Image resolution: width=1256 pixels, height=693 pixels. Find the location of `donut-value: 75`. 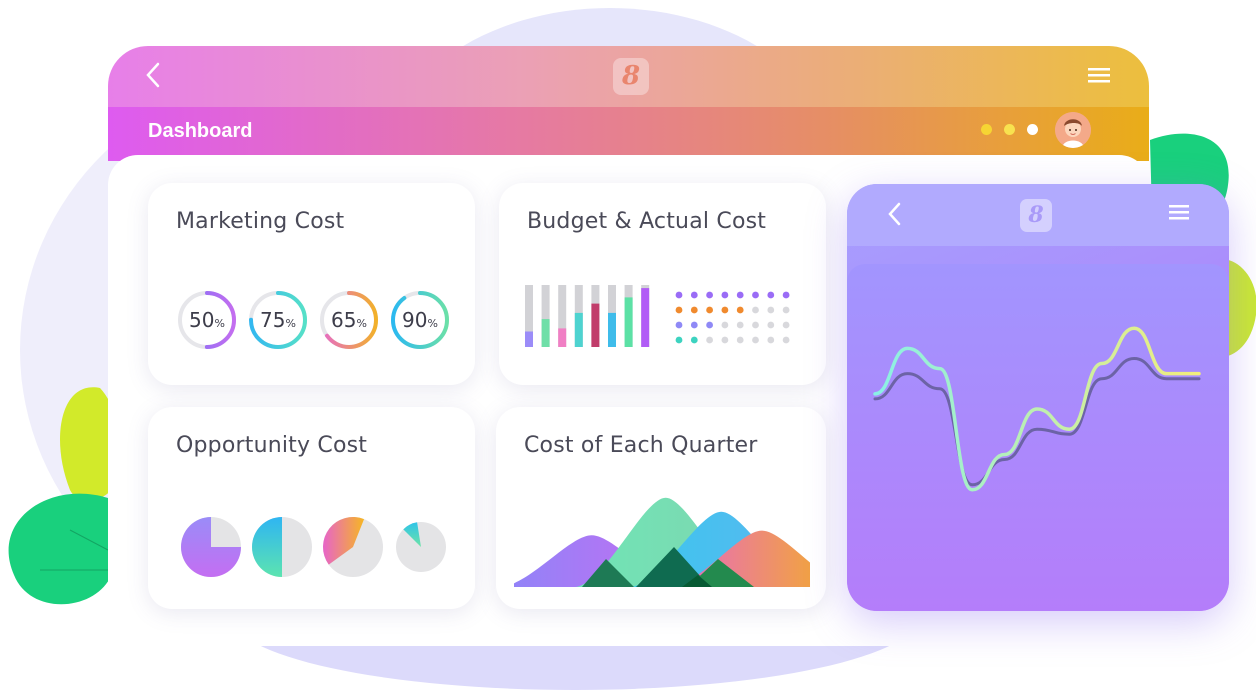

donut-value: 75 is located at coordinates (273, 320).